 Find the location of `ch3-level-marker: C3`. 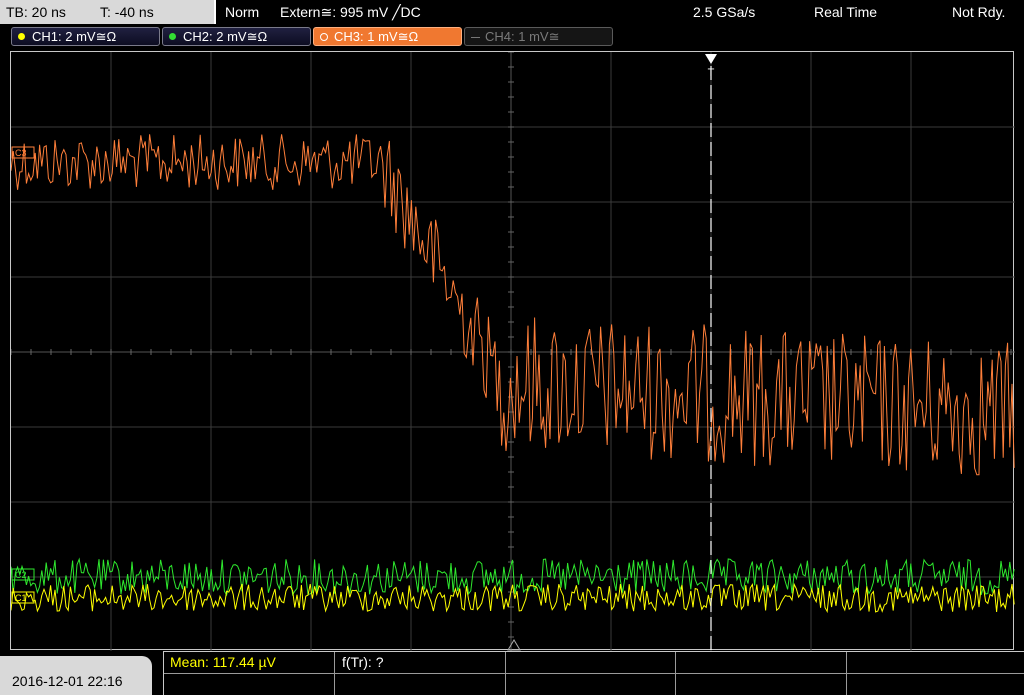

ch3-level-marker: C3 is located at coordinates (23, 152).